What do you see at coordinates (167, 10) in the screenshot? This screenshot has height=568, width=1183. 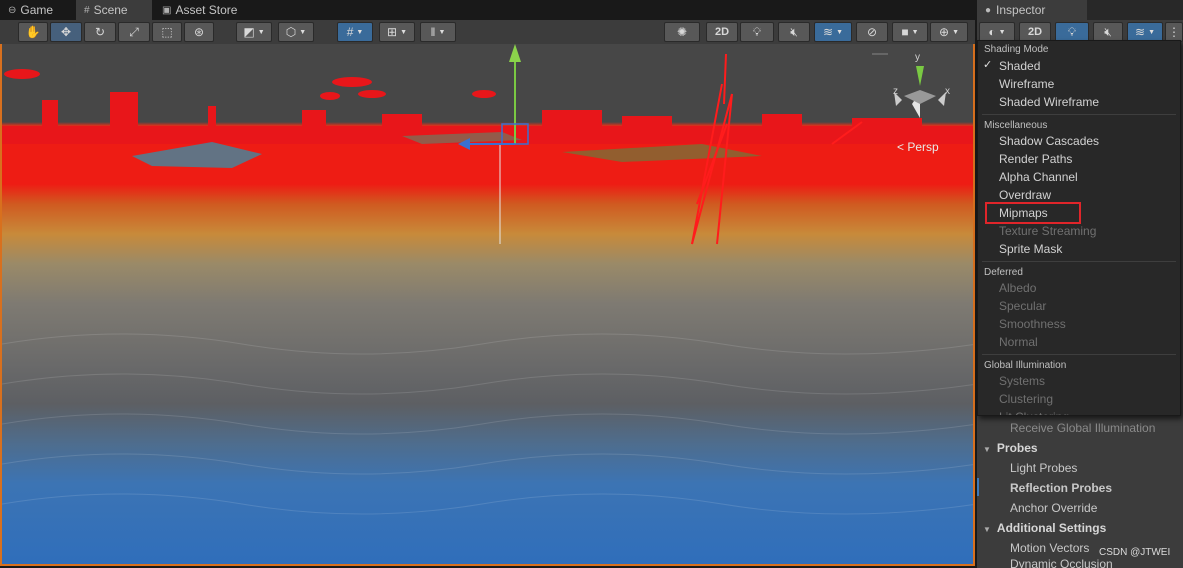 I see `shopping-bag-icon: ▣` at bounding box center [167, 10].